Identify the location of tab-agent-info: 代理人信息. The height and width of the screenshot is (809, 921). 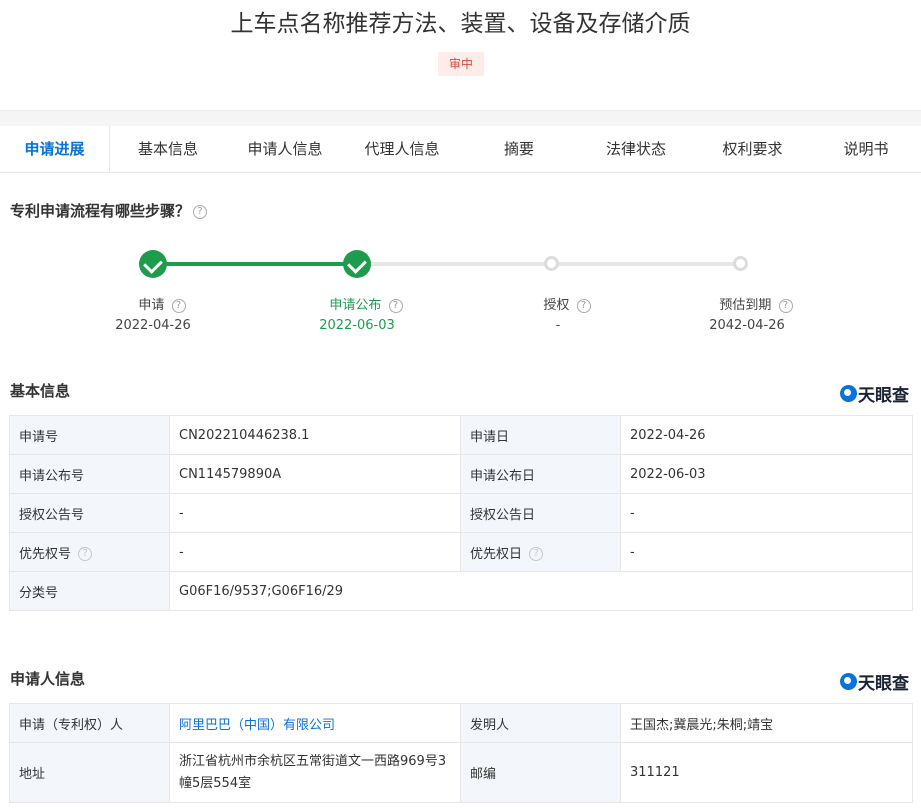
(402, 149).